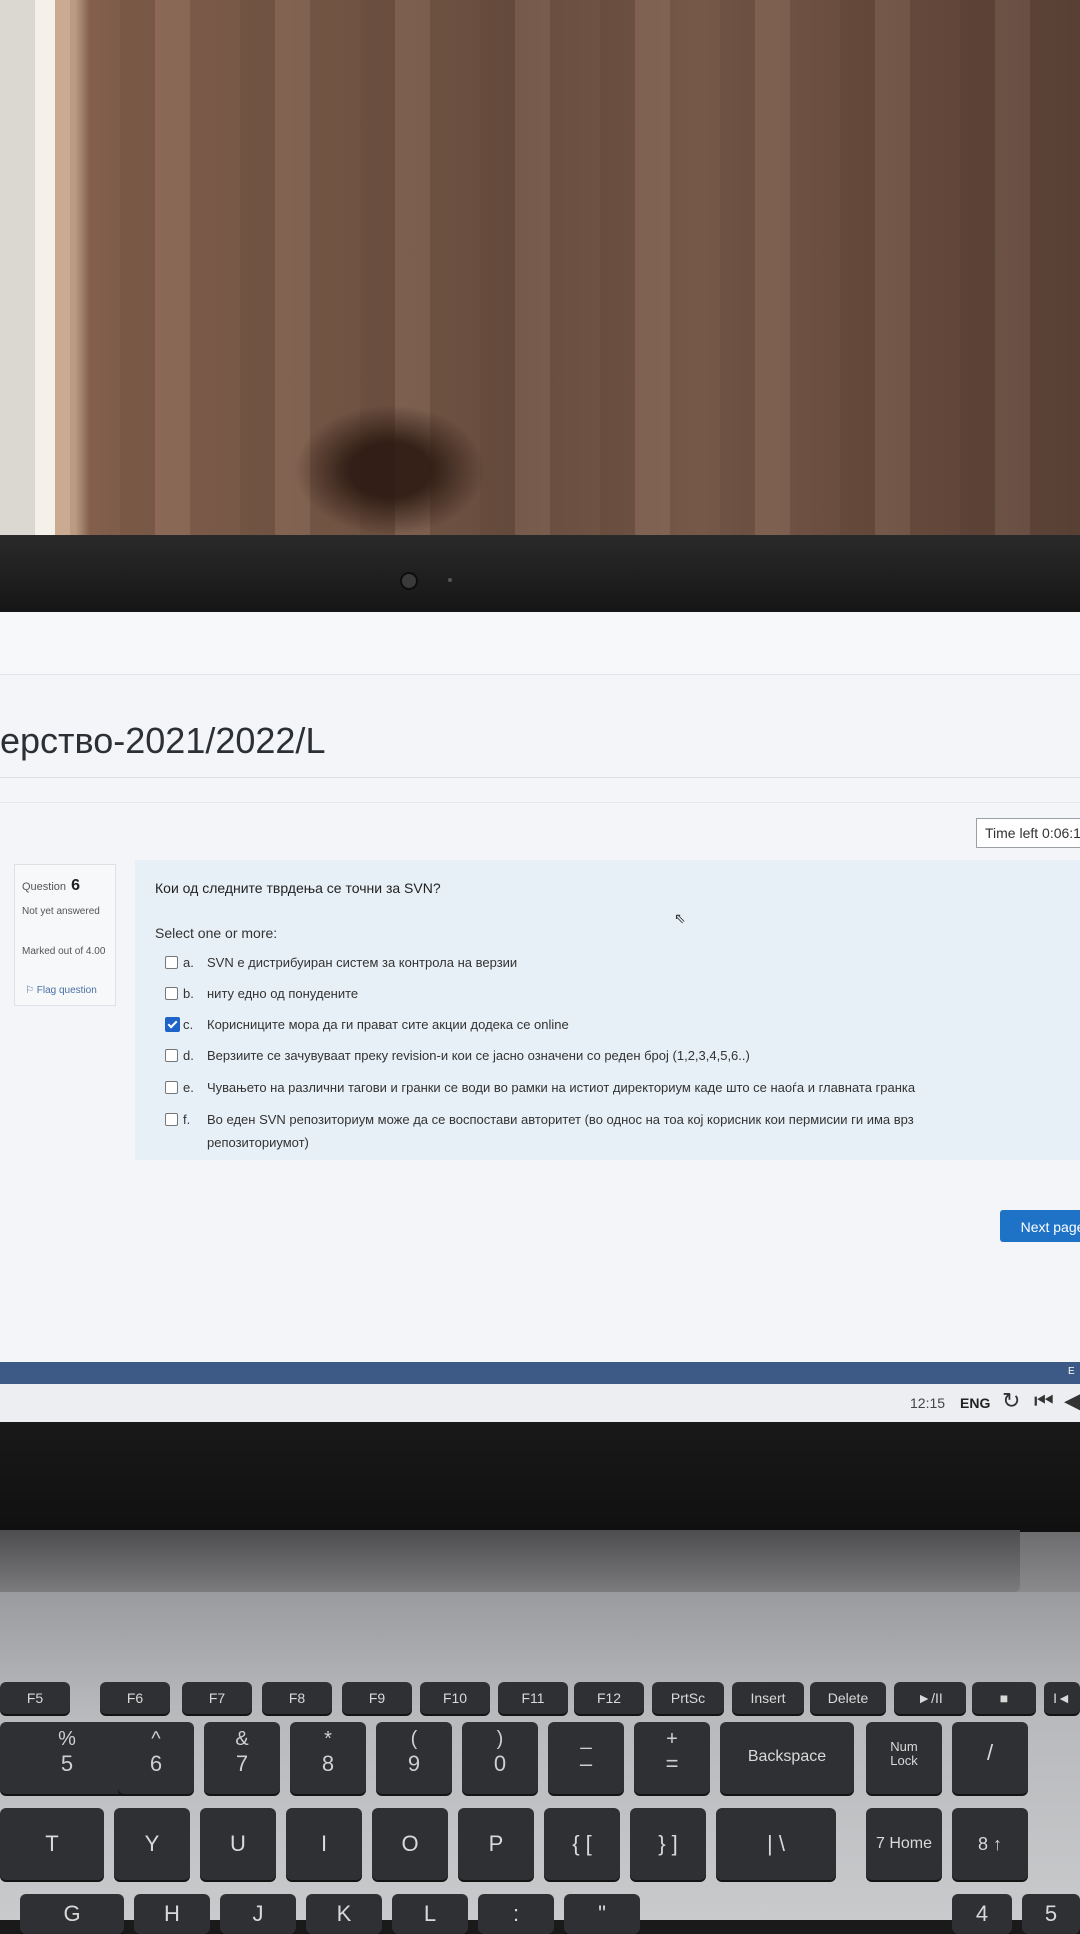  What do you see at coordinates (188, 962) in the screenshot?
I see `option-letter: a.` at bounding box center [188, 962].